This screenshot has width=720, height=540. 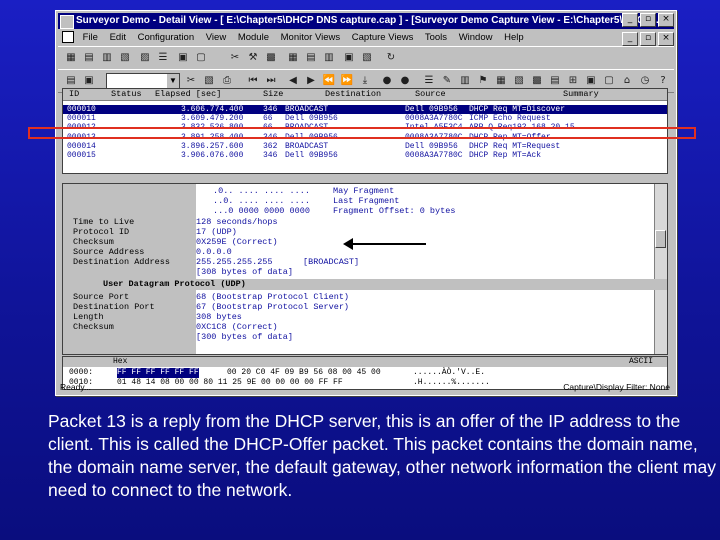 I want to click on print-icon: ⎙, so click(x=227, y=80).